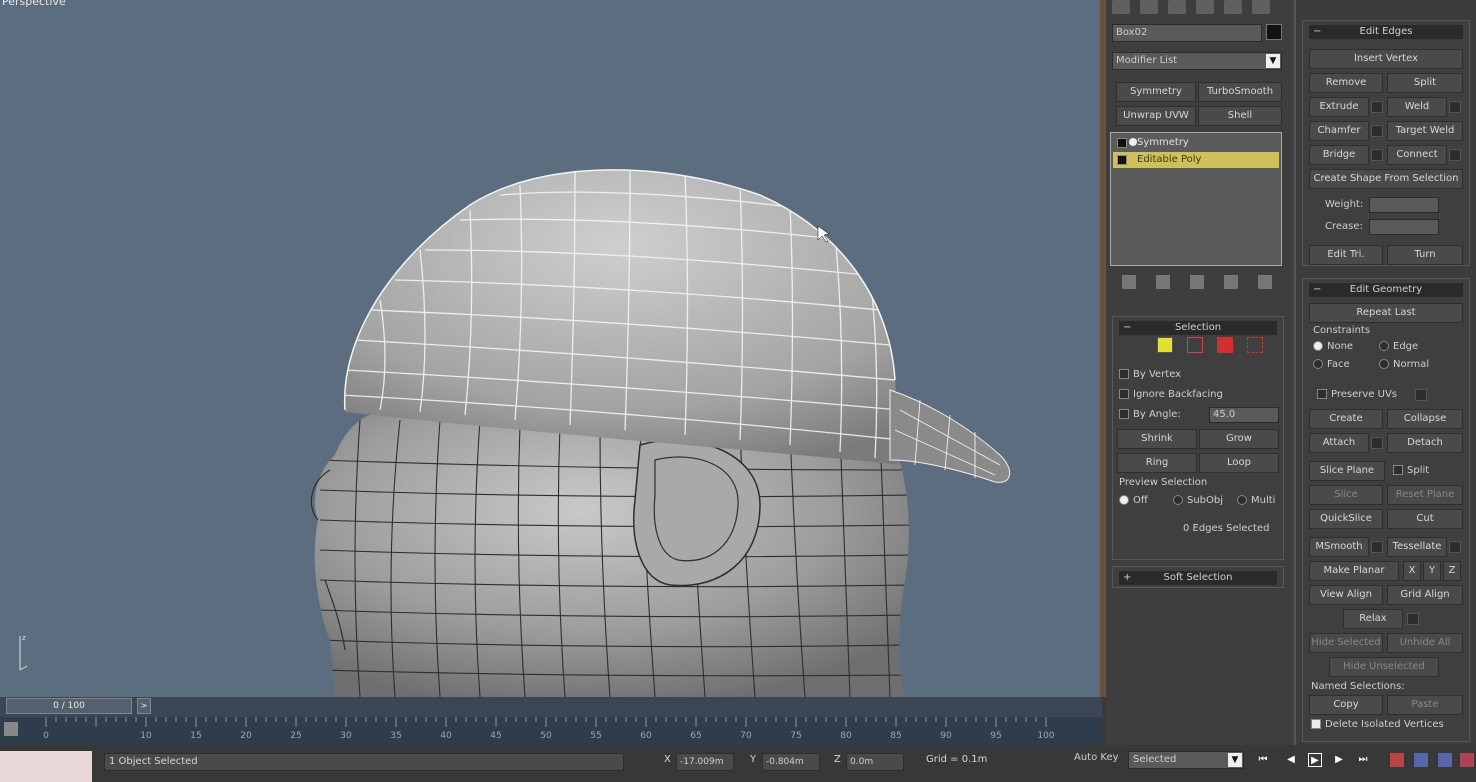 The height and width of the screenshot is (782, 1476). What do you see at coordinates (1377, 131) in the screenshot?
I see `chamfer-settings-icon` at bounding box center [1377, 131].